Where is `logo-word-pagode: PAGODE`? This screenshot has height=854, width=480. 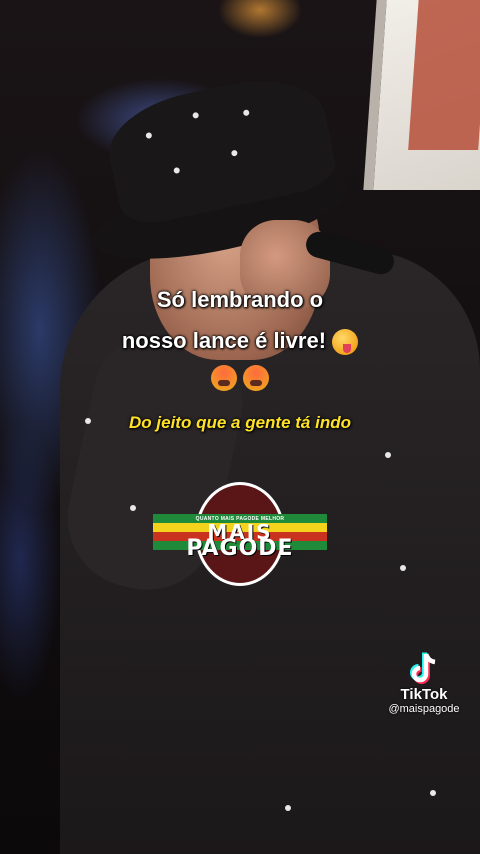
logo-word-pagode: PAGODE is located at coordinates (240, 548).